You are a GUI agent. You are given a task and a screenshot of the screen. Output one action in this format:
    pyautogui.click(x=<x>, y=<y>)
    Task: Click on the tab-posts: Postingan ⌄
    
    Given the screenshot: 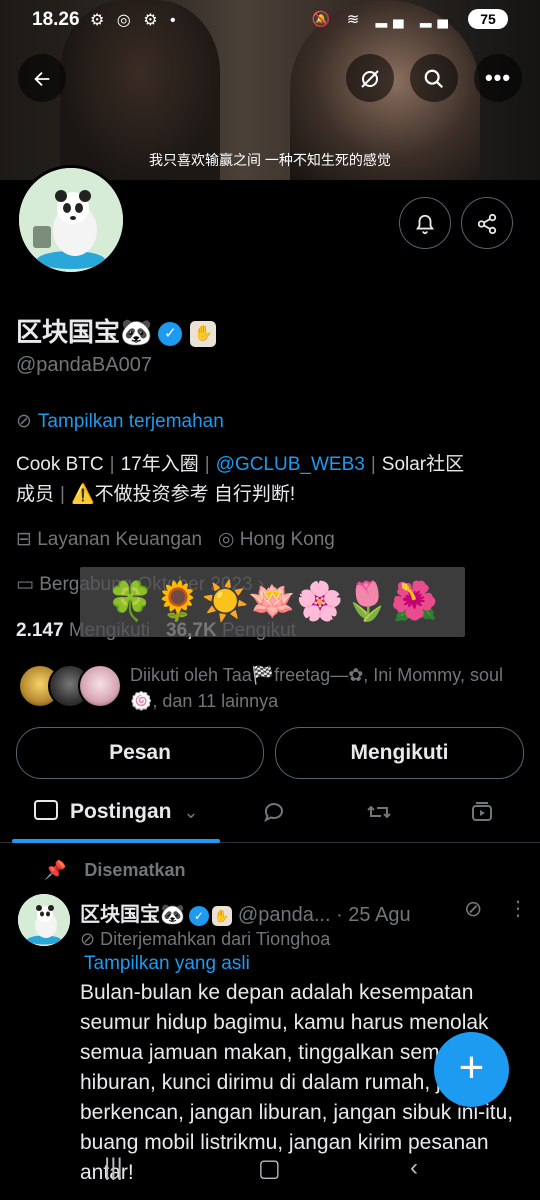 What is the action you would take?
    pyautogui.click(x=116, y=816)
    